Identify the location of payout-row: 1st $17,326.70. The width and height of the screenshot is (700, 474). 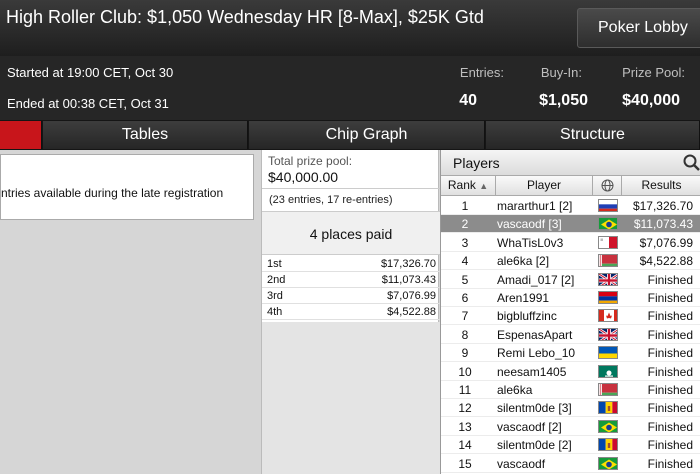
(351, 264).